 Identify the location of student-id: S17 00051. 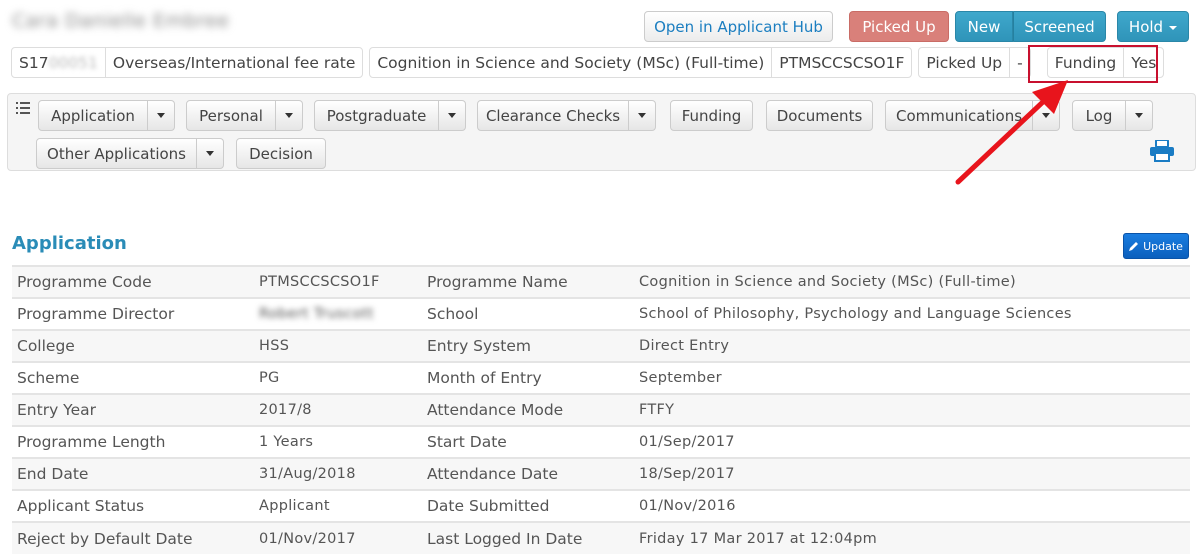
(58, 62).